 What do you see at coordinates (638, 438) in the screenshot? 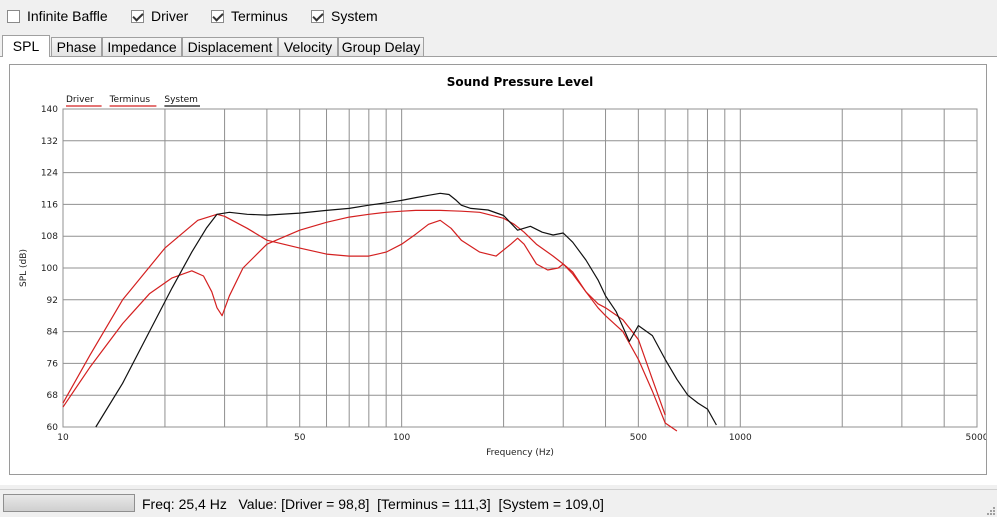
I see `x-tick-label: 500` at bounding box center [638, 438].